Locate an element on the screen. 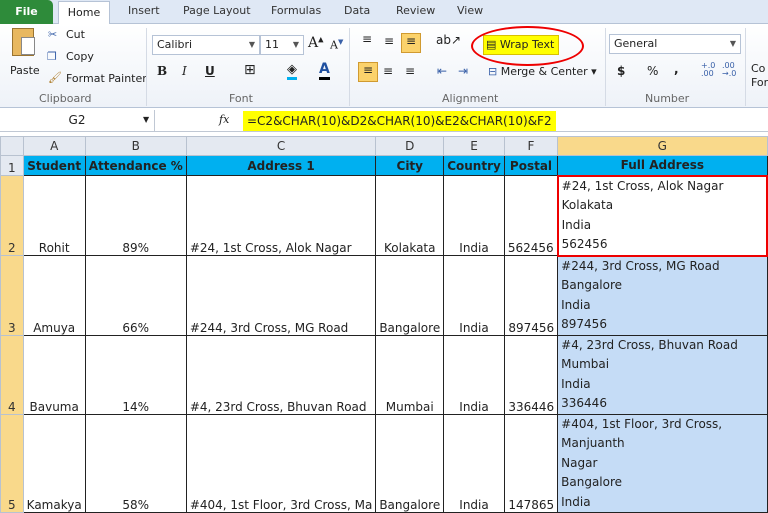  increase-indent-icon: ⇥ is located at coordinates (463, 71).